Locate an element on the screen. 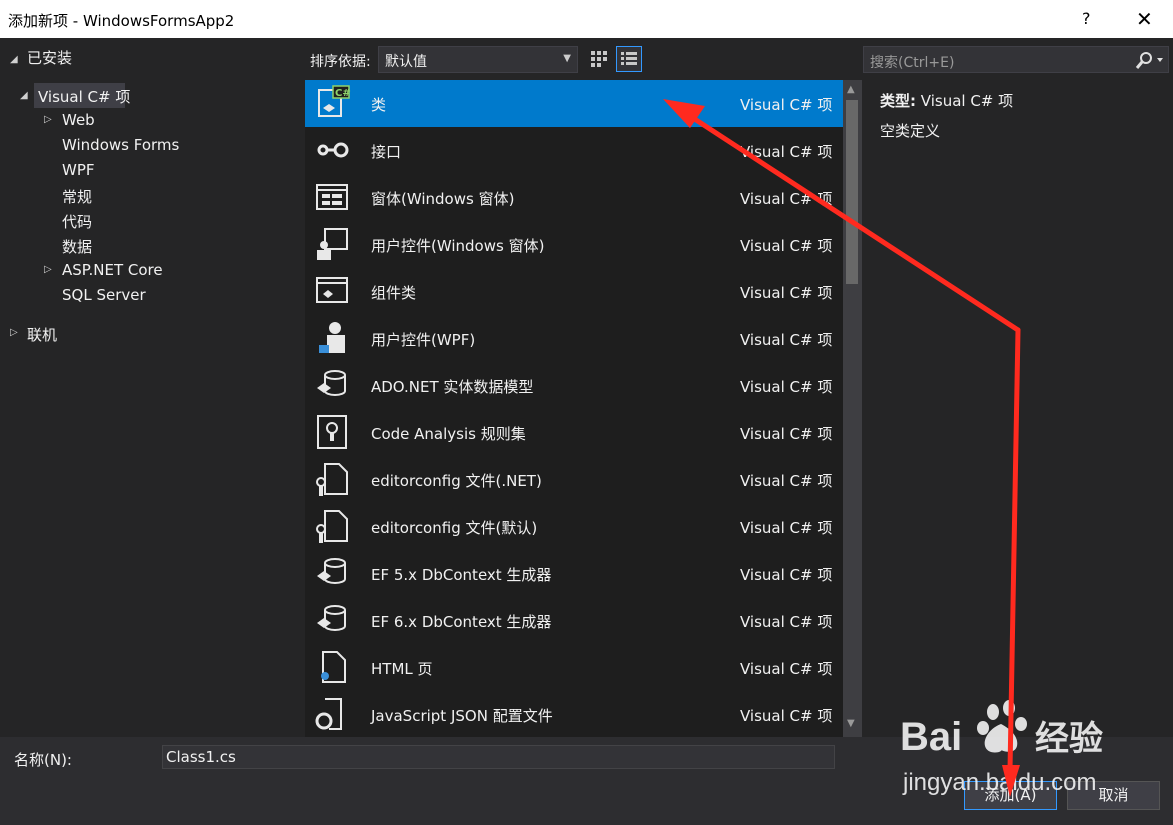 The width and height of the screenshot is (1173, 825). template-item: C# 类 Visual C# 项 is located at coordinates (574, 103).